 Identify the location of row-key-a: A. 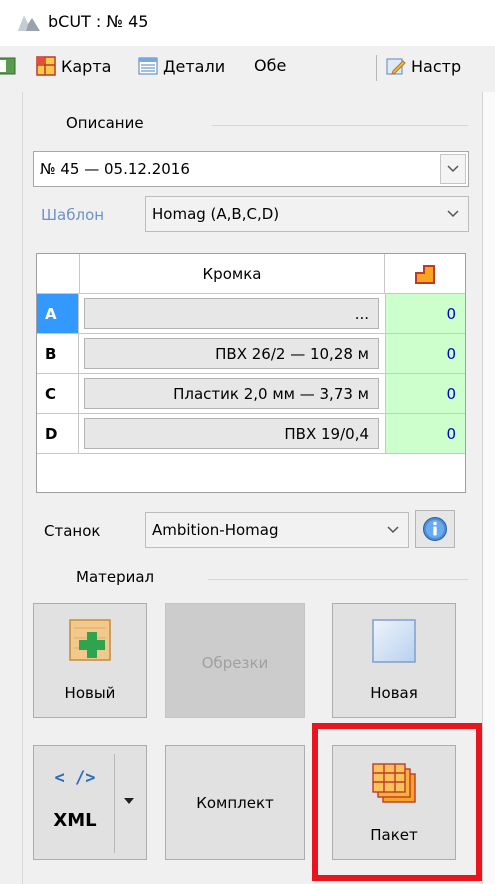
(58, 313).